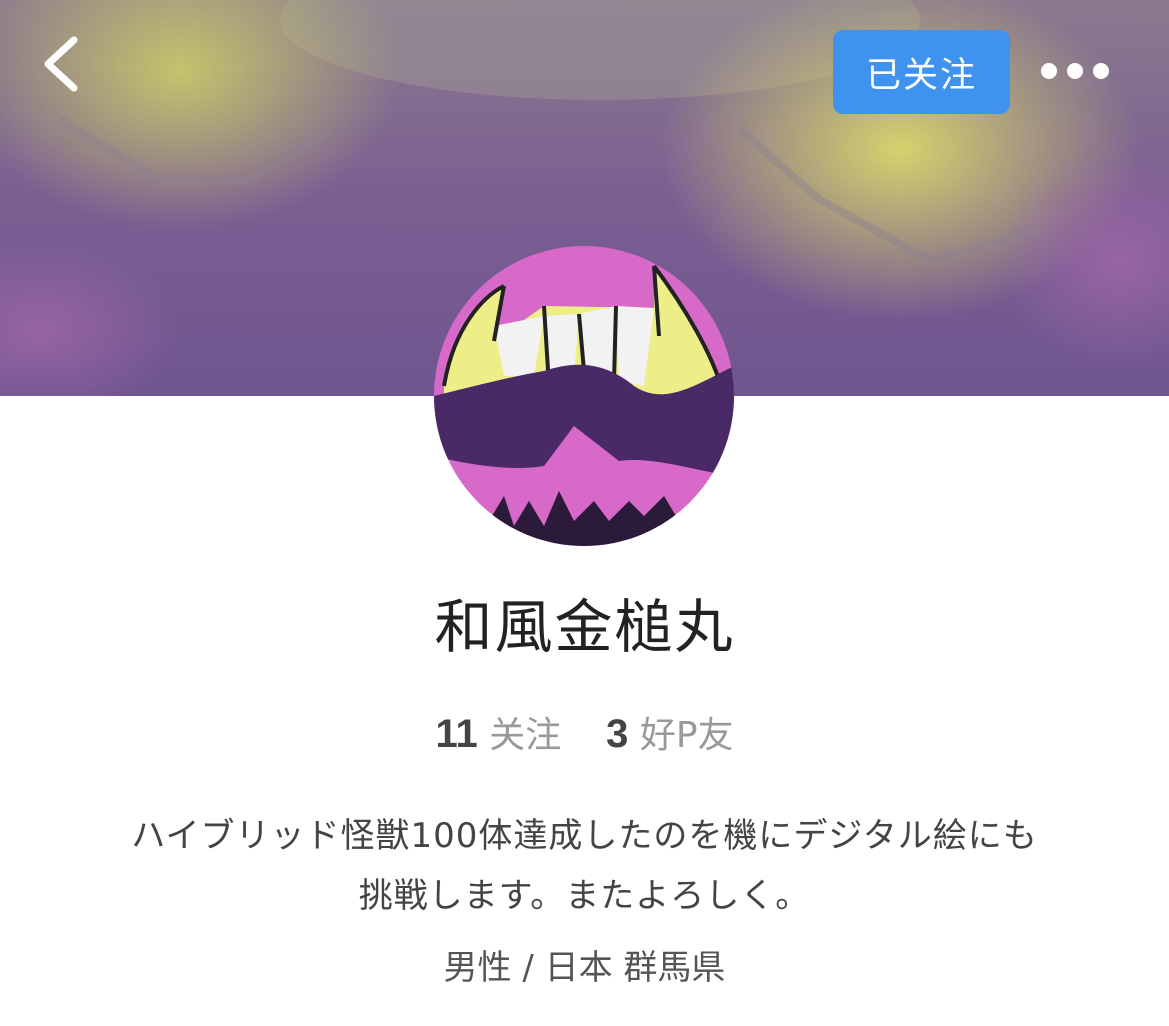 This screenshot has width=1169, height=1026. What do you see at coordinates (687, 735) in the screenshot?
I see `friends-label: 好P友` at bounding box center [687, 735].